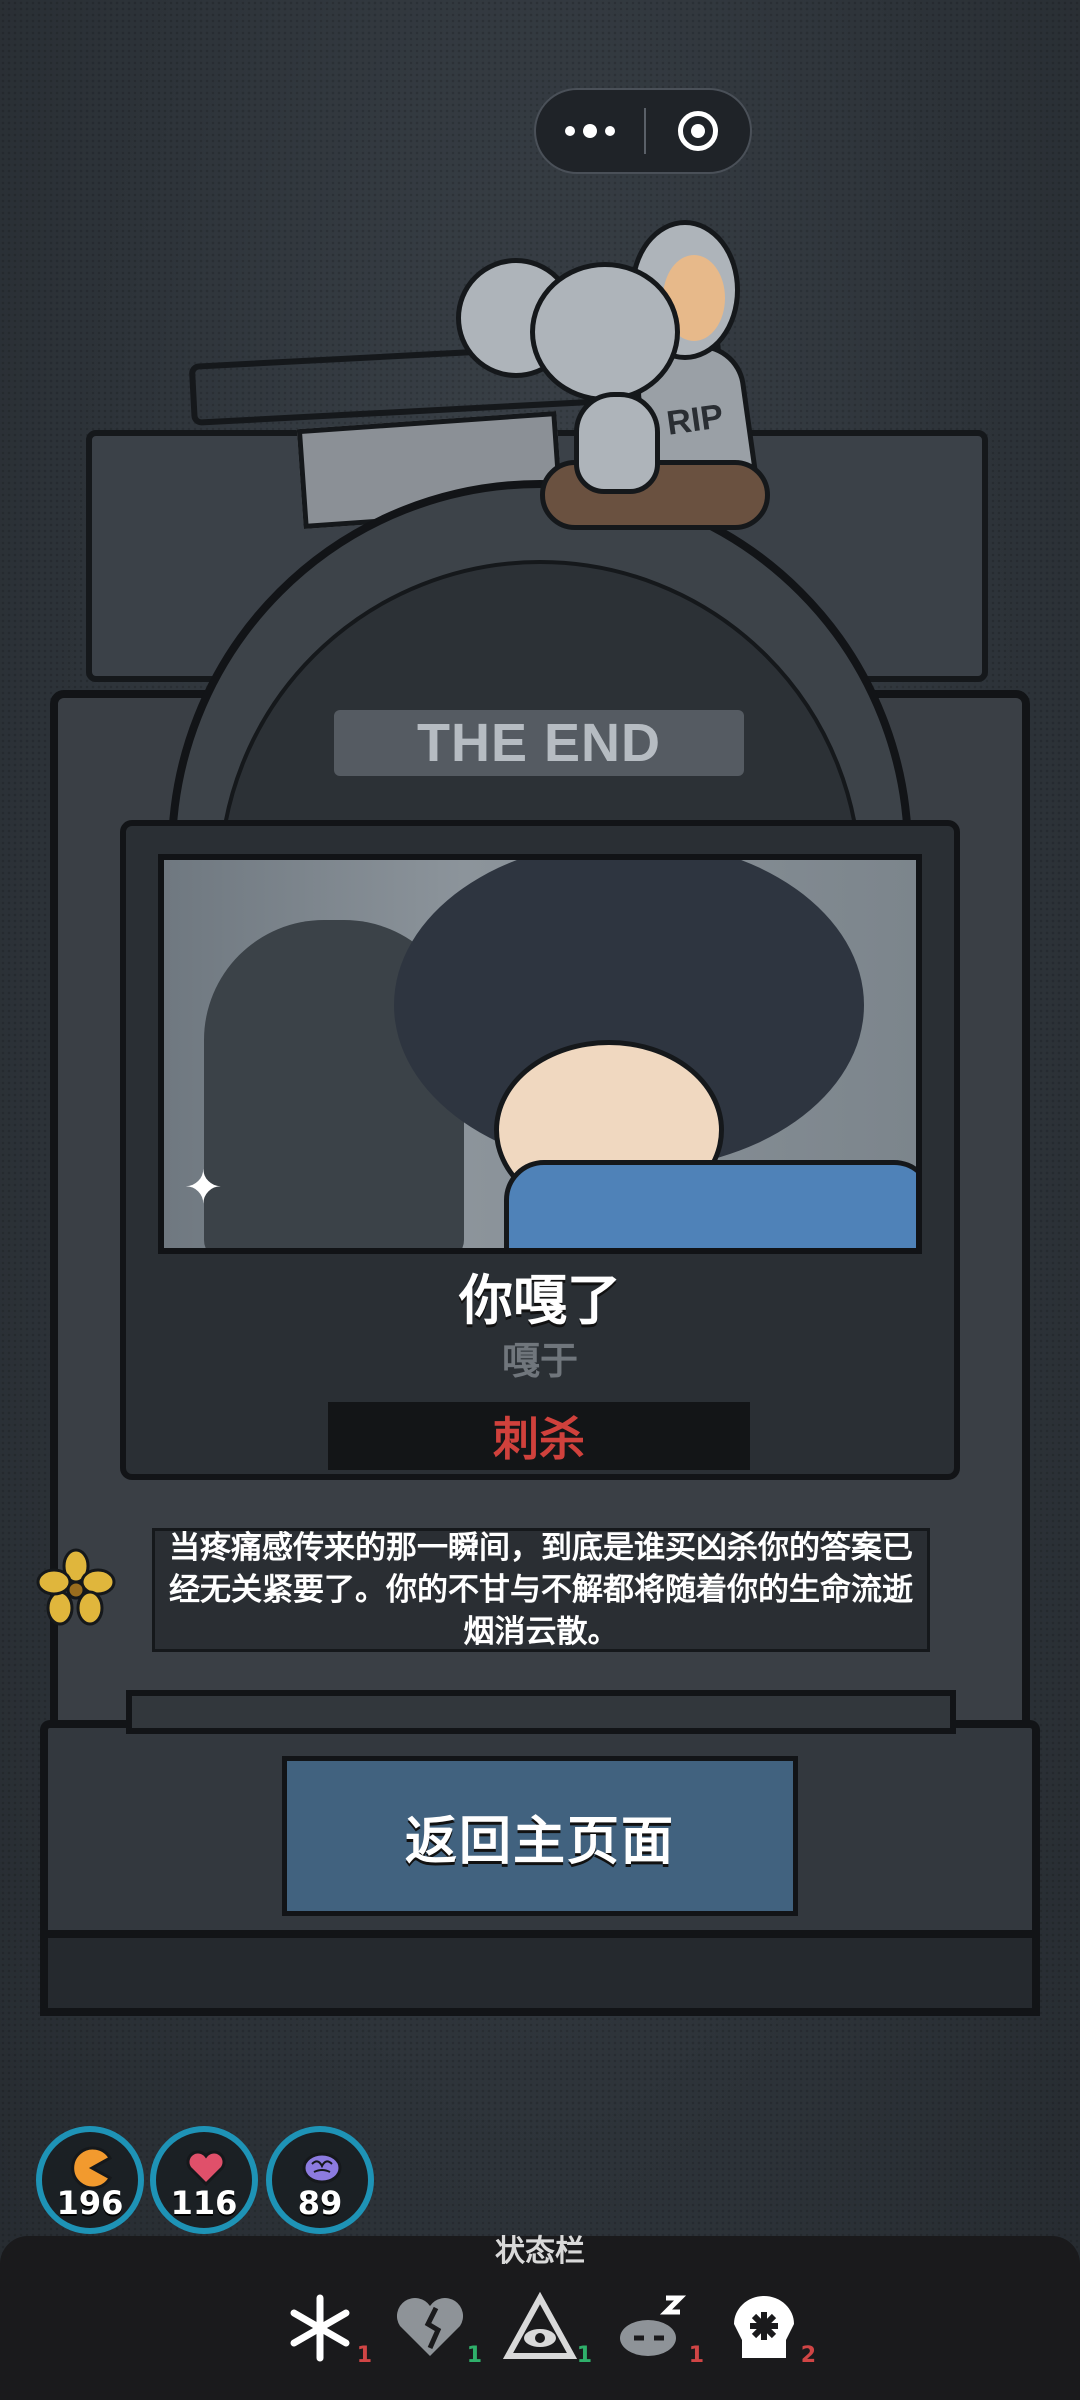  Describe the element at coordinates (653, 2325) in the screenshot. I see `sleep-icon` at that location.